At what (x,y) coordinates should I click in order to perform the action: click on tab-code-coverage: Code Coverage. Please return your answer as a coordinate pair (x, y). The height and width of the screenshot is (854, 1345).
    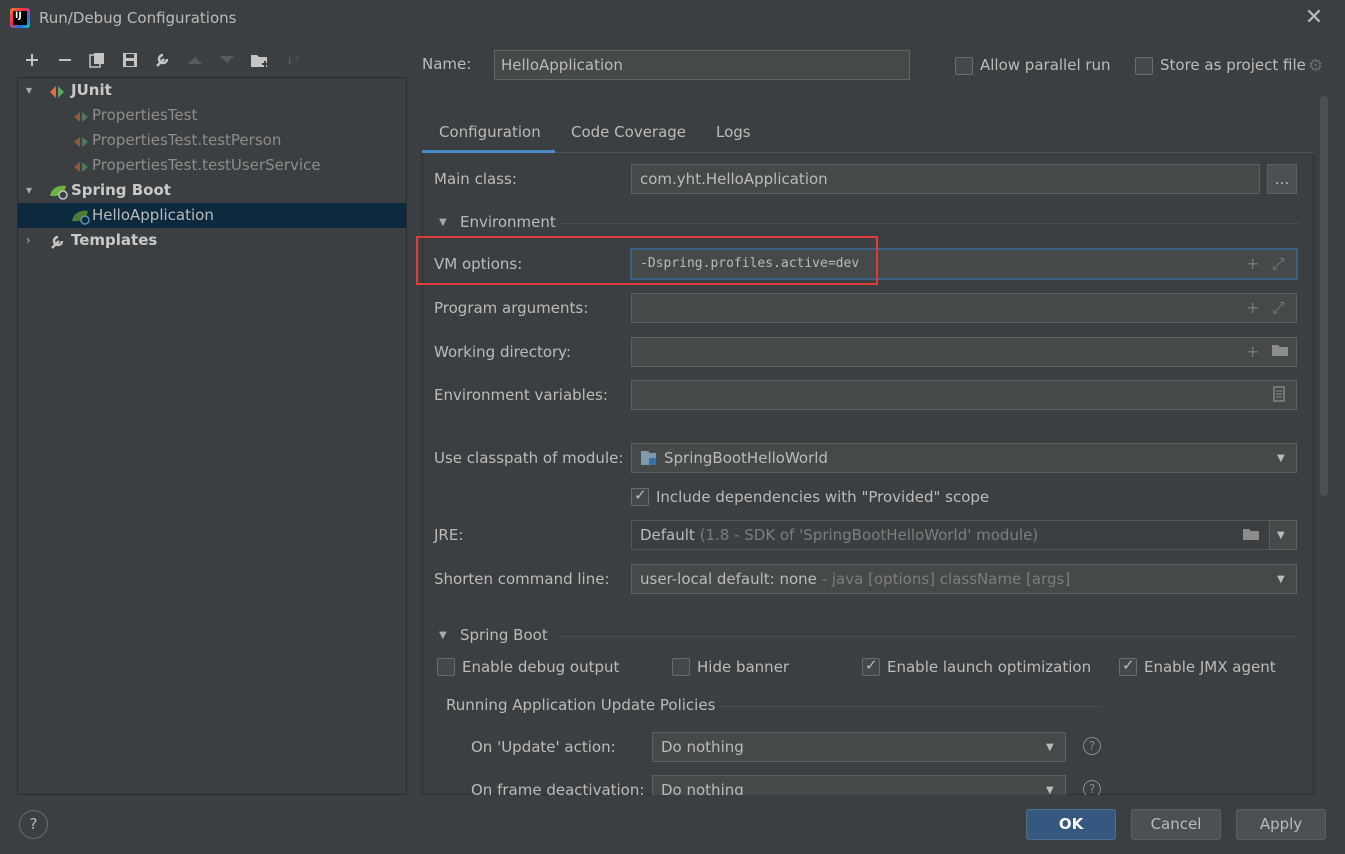
    Looking at the image, I should click on (628, 132).